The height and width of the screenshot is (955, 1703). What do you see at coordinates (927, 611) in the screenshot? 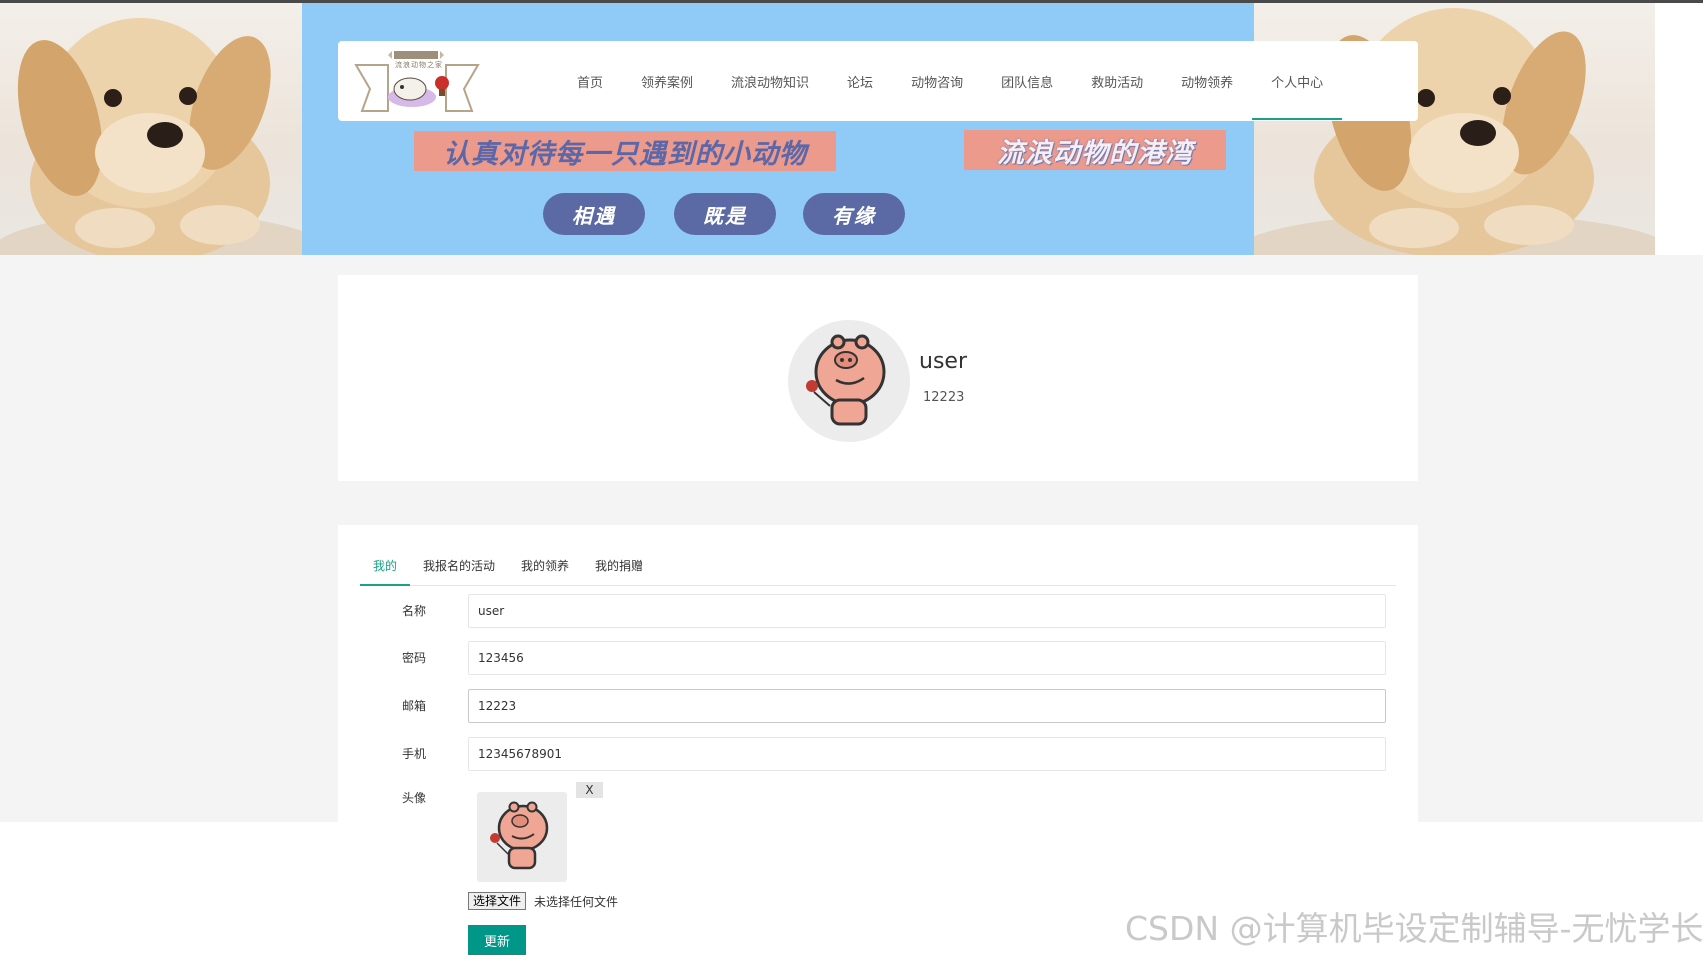
I see `name-input: user` at bounding box center [927, 611].